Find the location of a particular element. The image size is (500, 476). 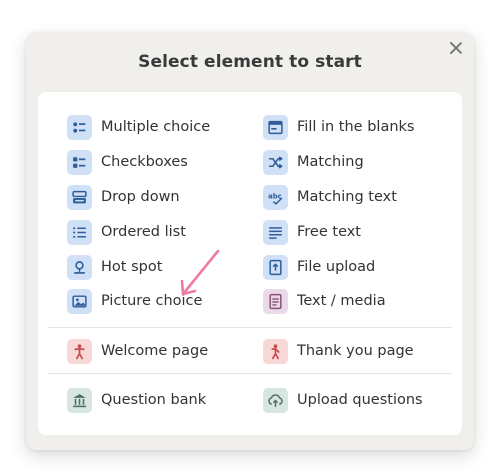

fill-in-the-blanks-icon is located at coordinates (275, 127).